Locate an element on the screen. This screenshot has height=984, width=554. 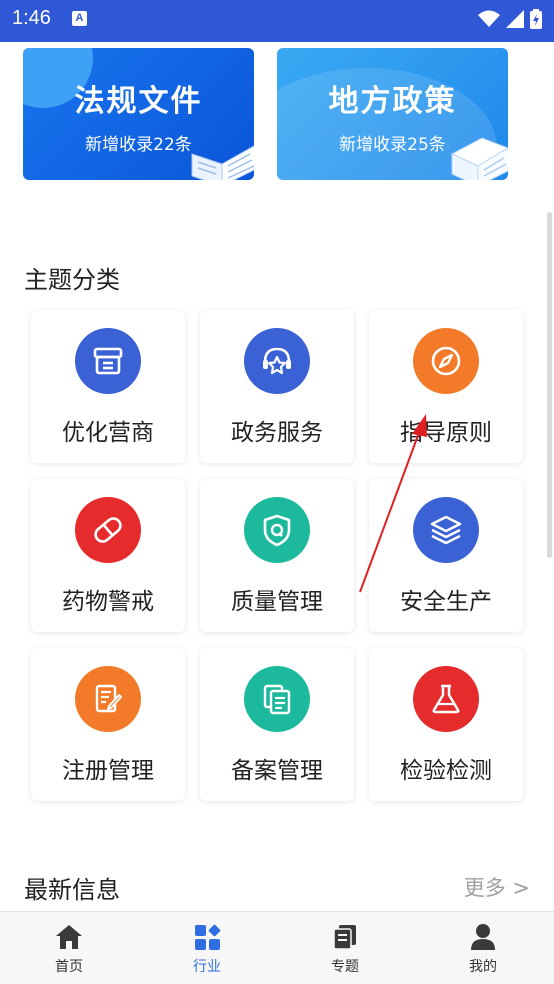
category-label: 注册管理 is located at coordinates (108, 771).